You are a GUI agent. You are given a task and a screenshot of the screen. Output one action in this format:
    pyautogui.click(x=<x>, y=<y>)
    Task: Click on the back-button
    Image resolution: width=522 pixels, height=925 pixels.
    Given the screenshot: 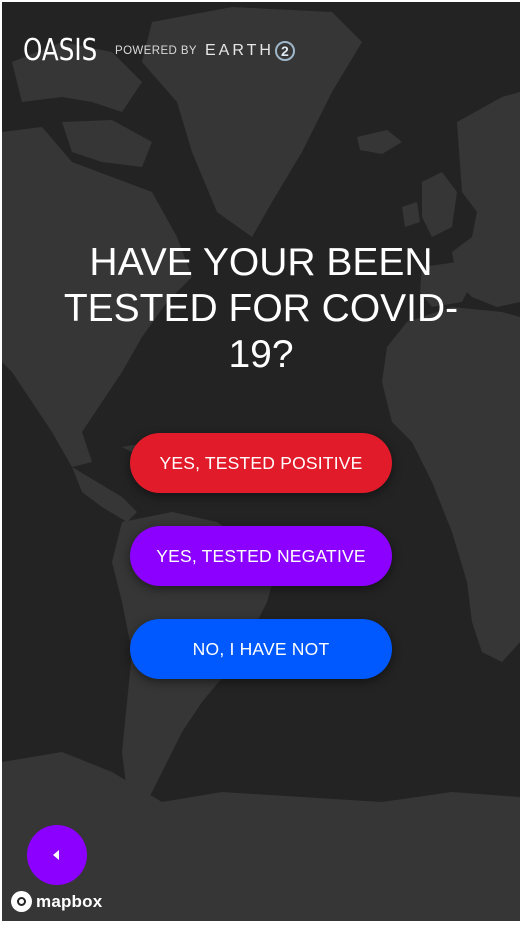 What is the action you would take?
    pyautogui.click(x=57, y=855)
    